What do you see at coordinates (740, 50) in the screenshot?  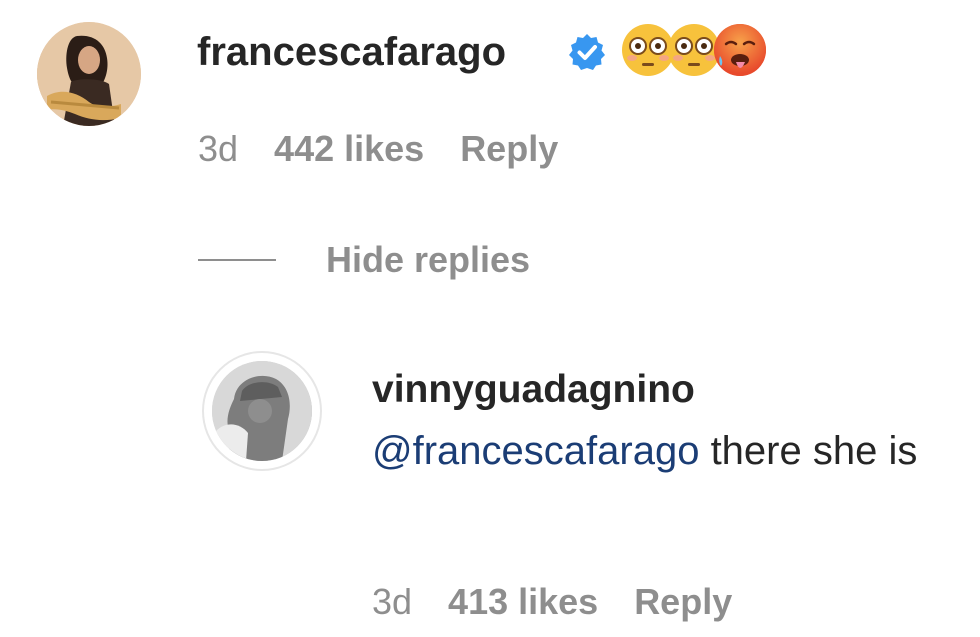 I see `hot-face-icon` at bounding box center [740, 50].